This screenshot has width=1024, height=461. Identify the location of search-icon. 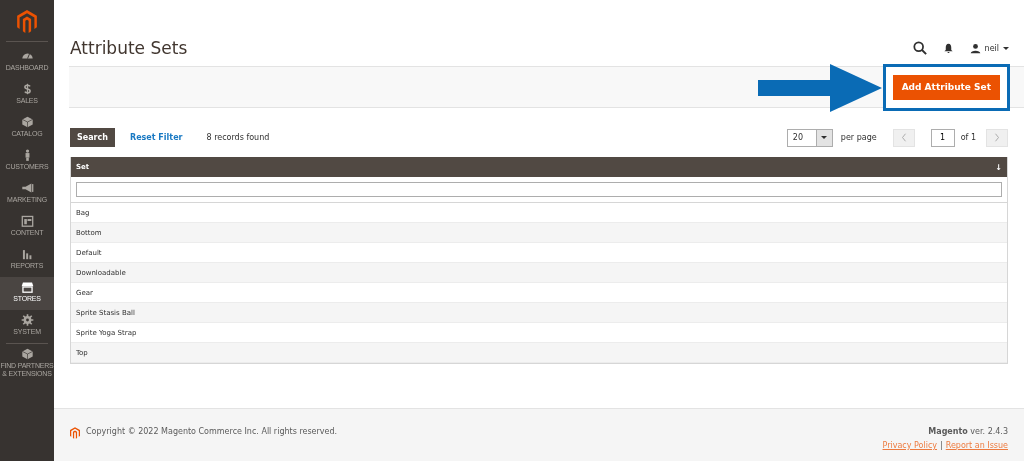
(919, 48).